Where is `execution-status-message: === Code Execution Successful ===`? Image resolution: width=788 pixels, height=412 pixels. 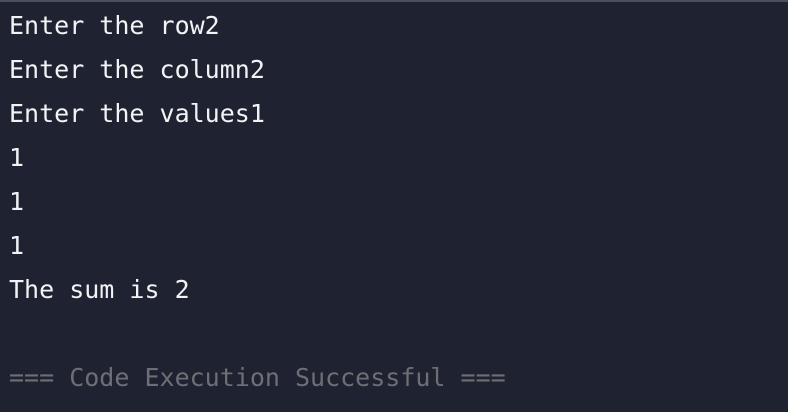
execution-status-message: === Code Execution Successful === is located at coordinates (257, 377).